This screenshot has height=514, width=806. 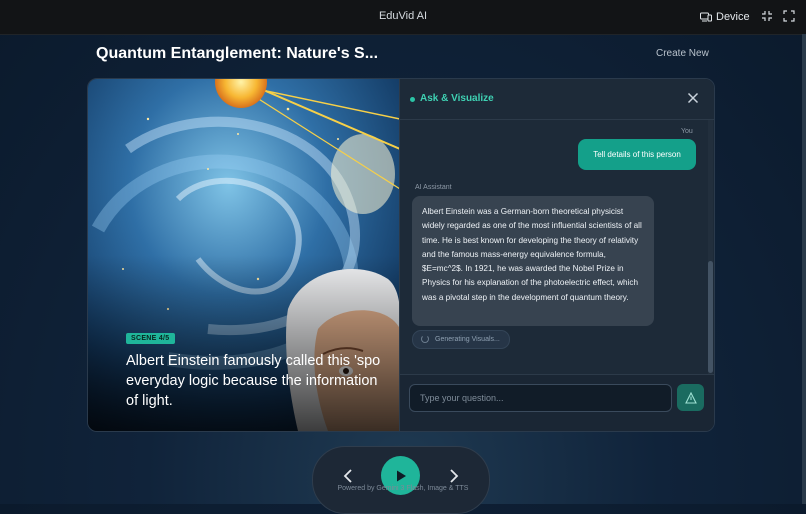 I want to click on minimize-icon, so click(x=767, y=16).